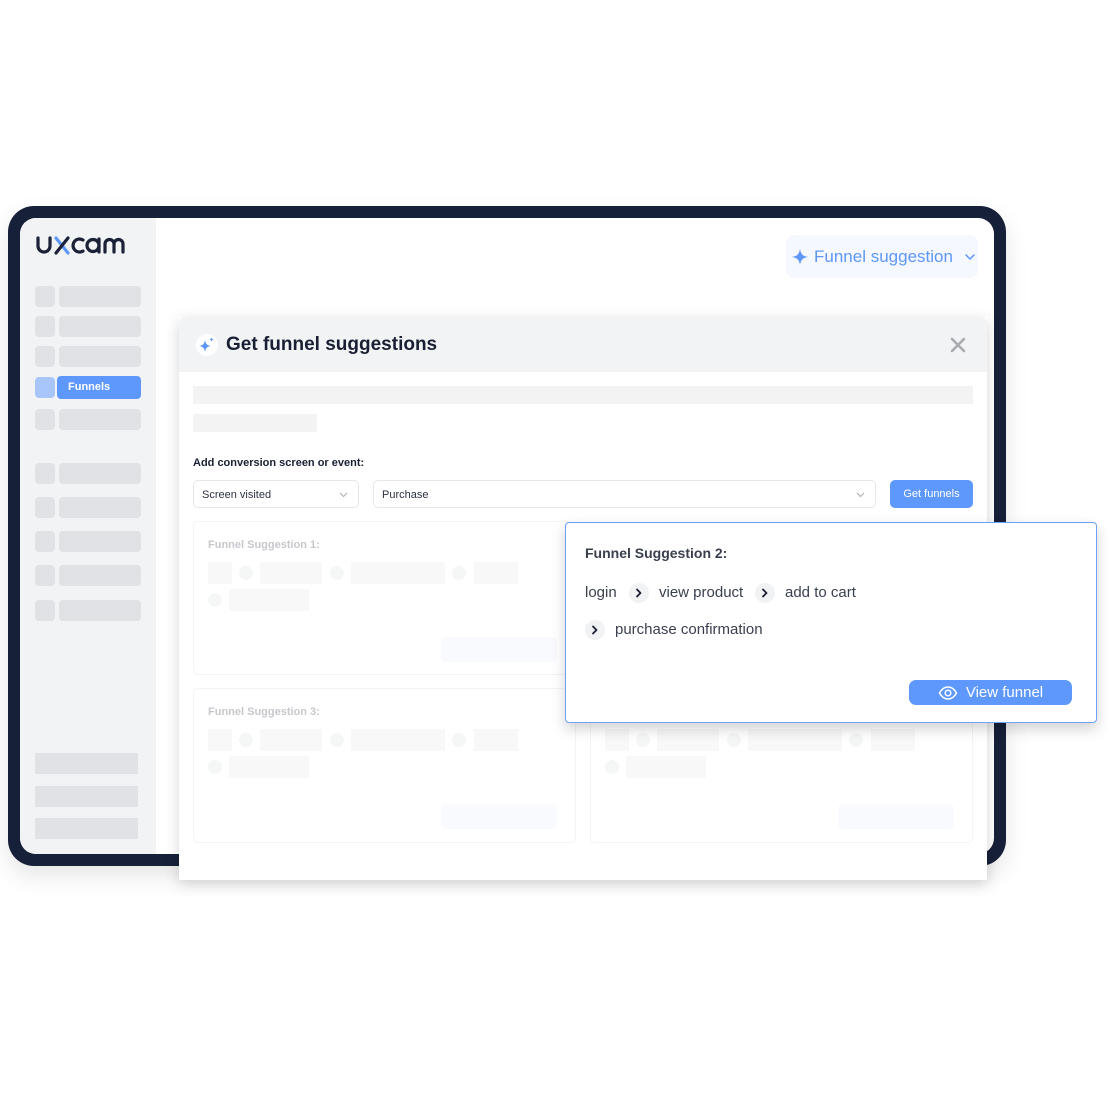  I want to click on funnel-step: login, so click(601, 592).